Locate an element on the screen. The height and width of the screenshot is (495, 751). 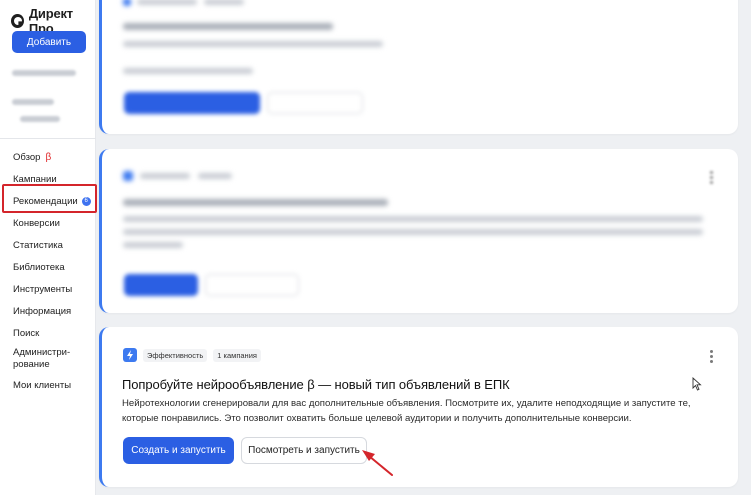
nav-item-statistics: Статистика is located at coordinates (48, 245).